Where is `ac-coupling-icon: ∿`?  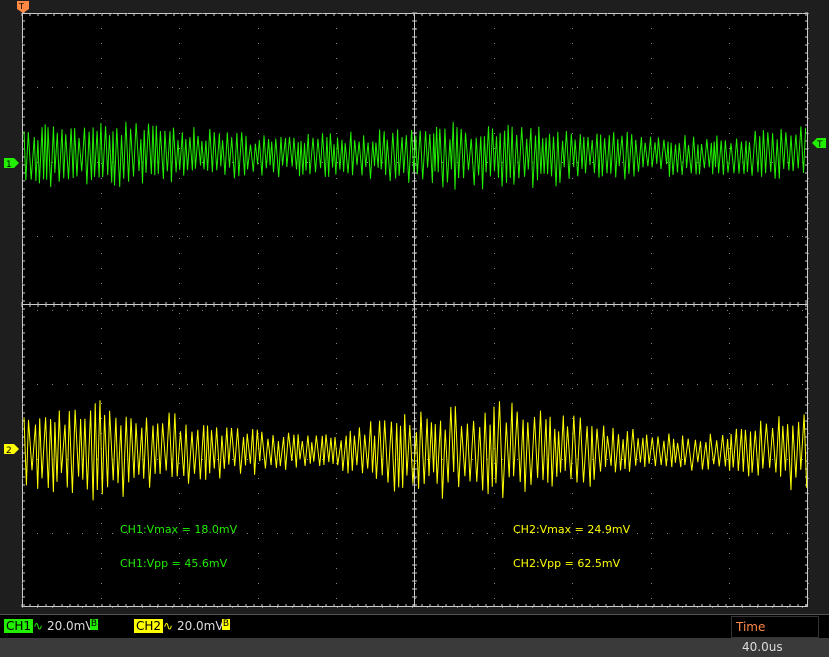
ac-coupling-icon: ∿ is located at coordinates (168, 626).